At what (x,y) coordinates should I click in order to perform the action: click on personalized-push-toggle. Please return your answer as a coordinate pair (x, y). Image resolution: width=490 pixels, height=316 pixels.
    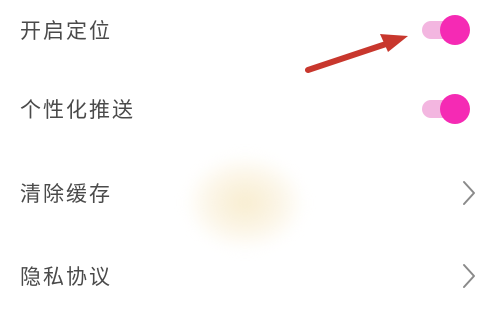
    Looking at the image, I should click on (446, 109).